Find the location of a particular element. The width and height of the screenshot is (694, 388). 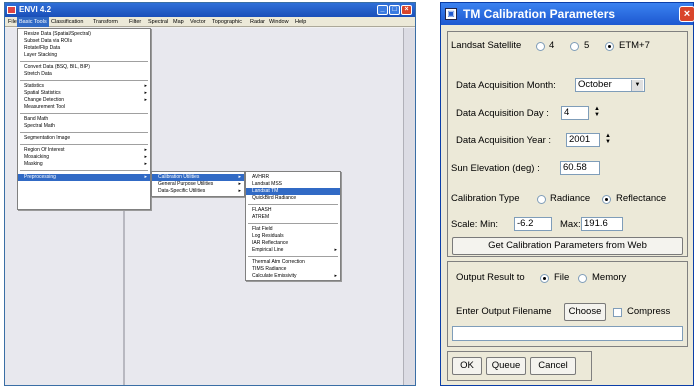

menu-basic-tools: Basic Tools is located at coordinates (33, 22).